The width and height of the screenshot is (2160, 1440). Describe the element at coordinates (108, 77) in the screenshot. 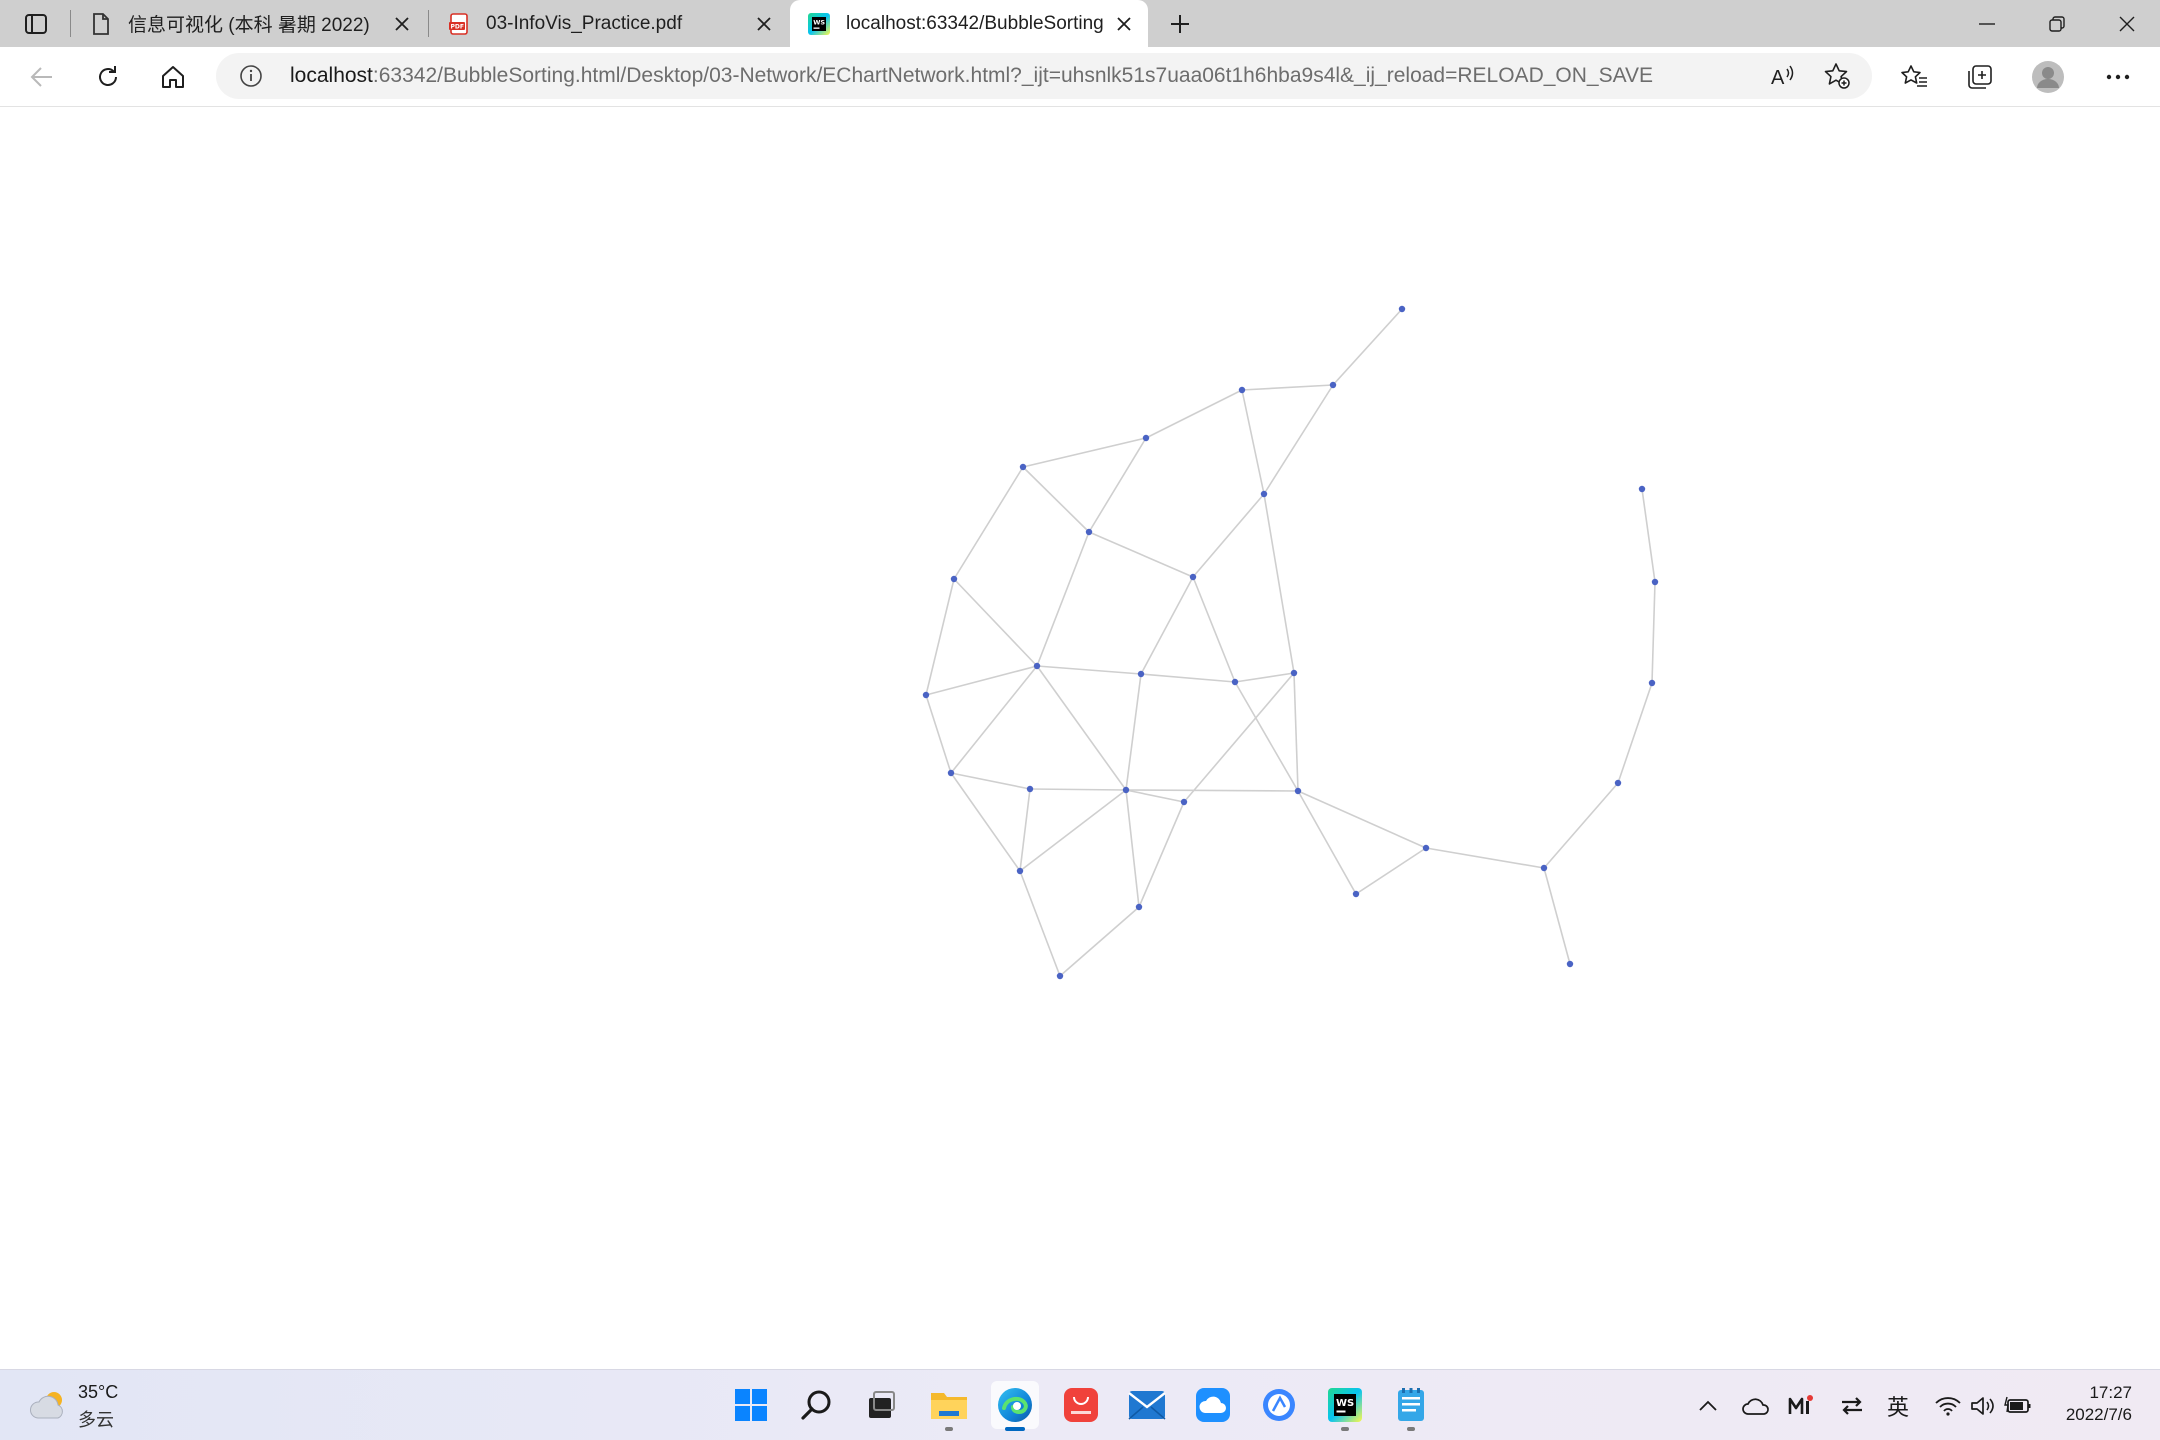

I see `refresh-icon` at that location.